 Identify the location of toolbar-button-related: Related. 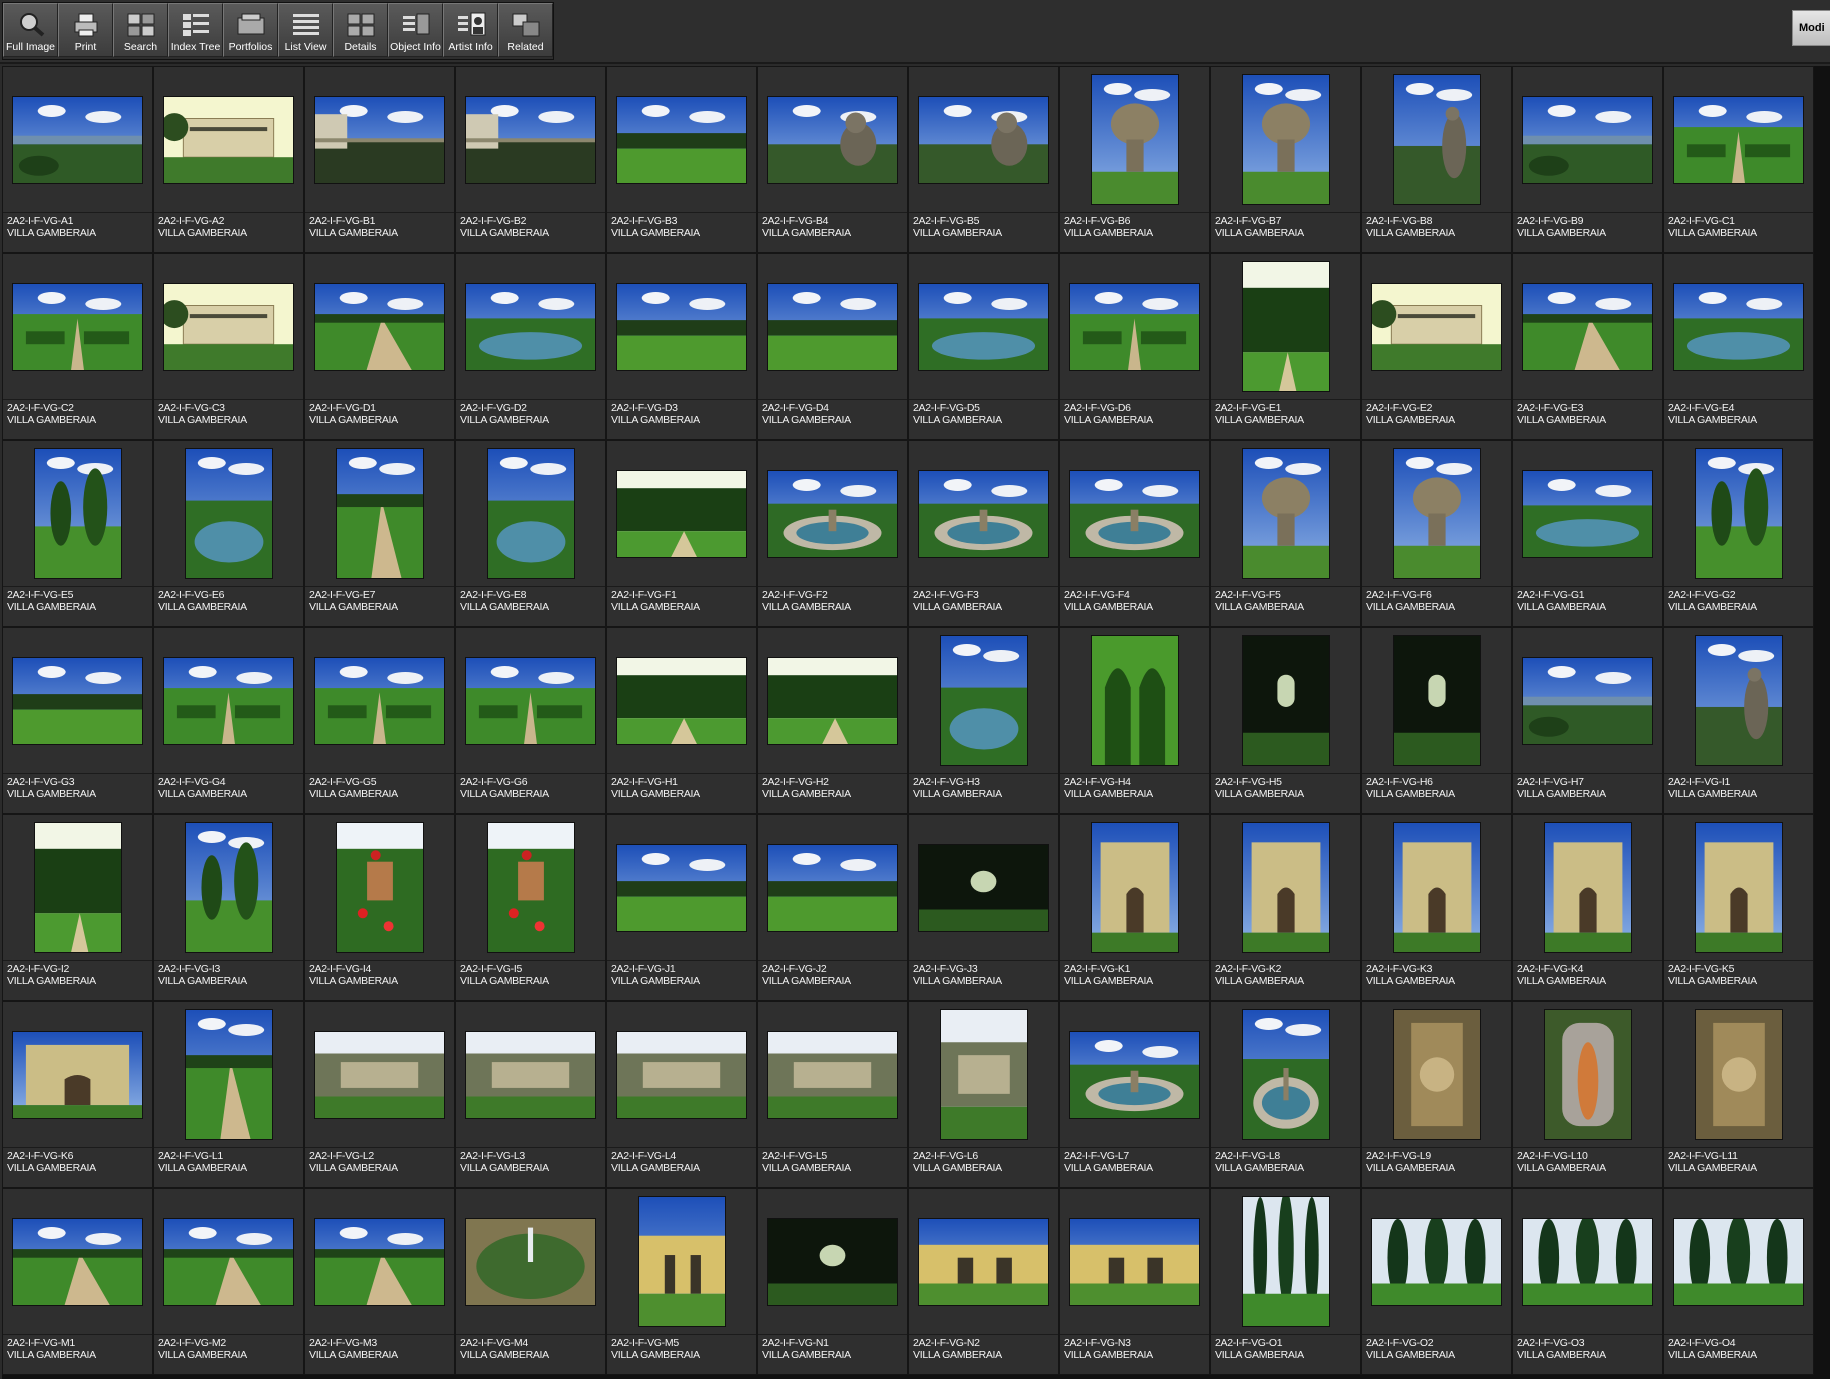
(525, 30).